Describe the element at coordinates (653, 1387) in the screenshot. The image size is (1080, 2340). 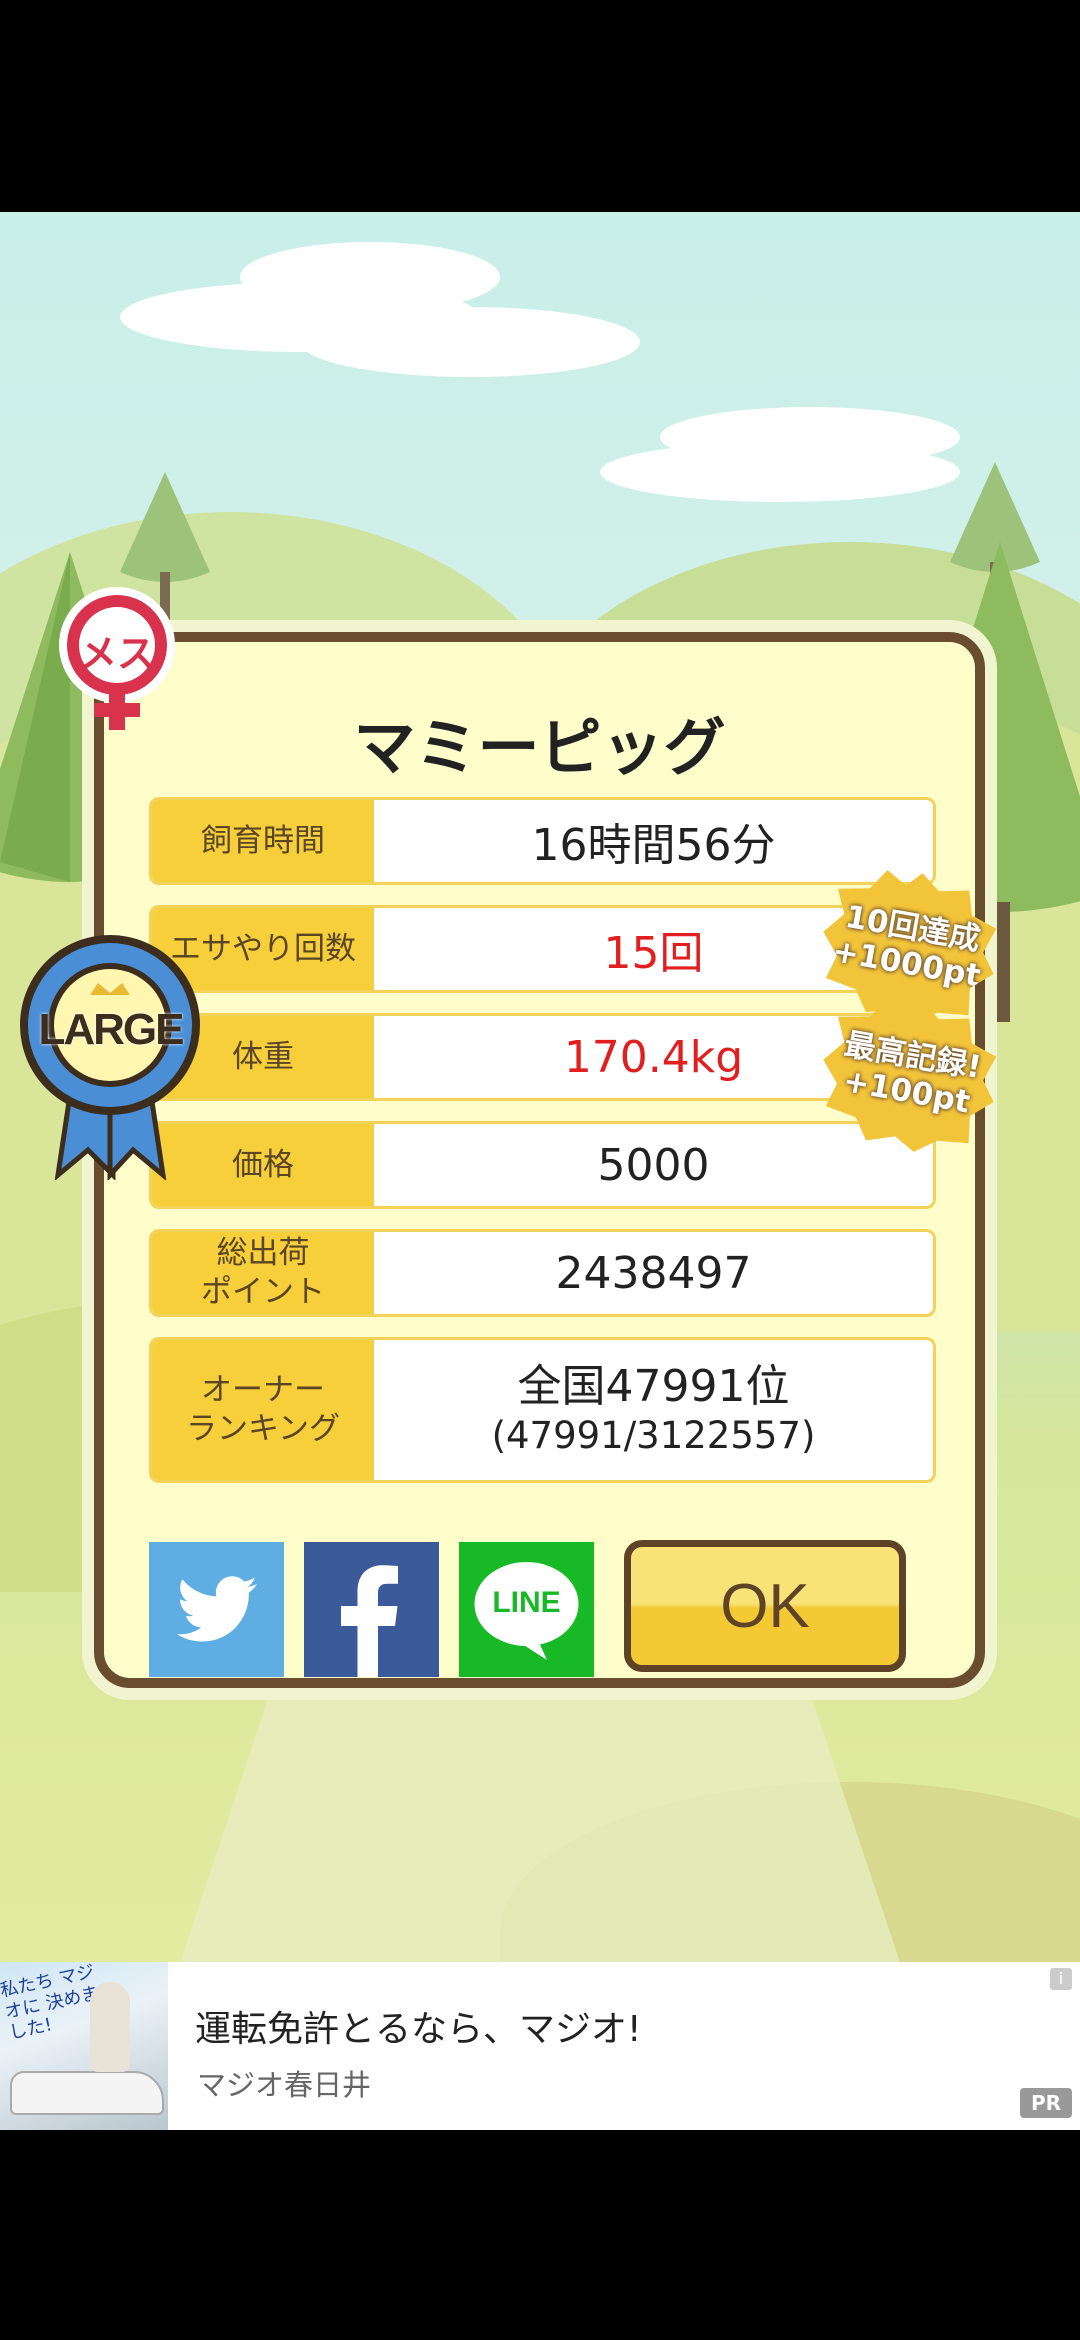
I see `ranking-main: 全国47991位` at that location.